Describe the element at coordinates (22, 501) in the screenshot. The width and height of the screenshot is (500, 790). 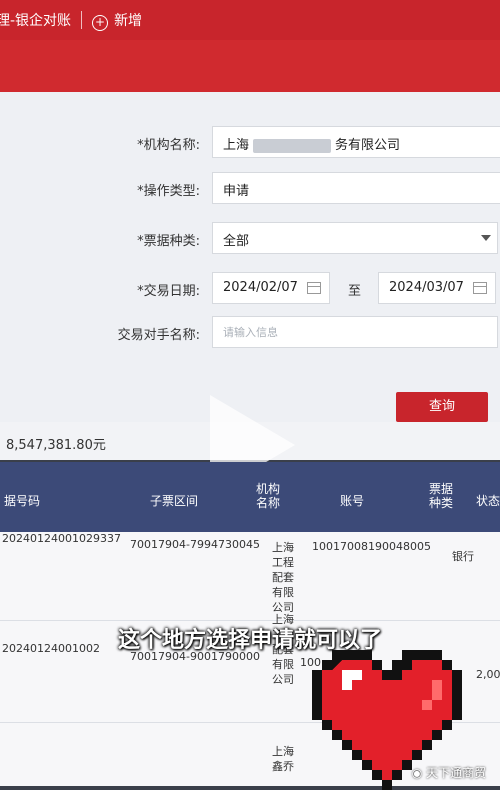
I see `col-bill-no: 据号码` at that location.